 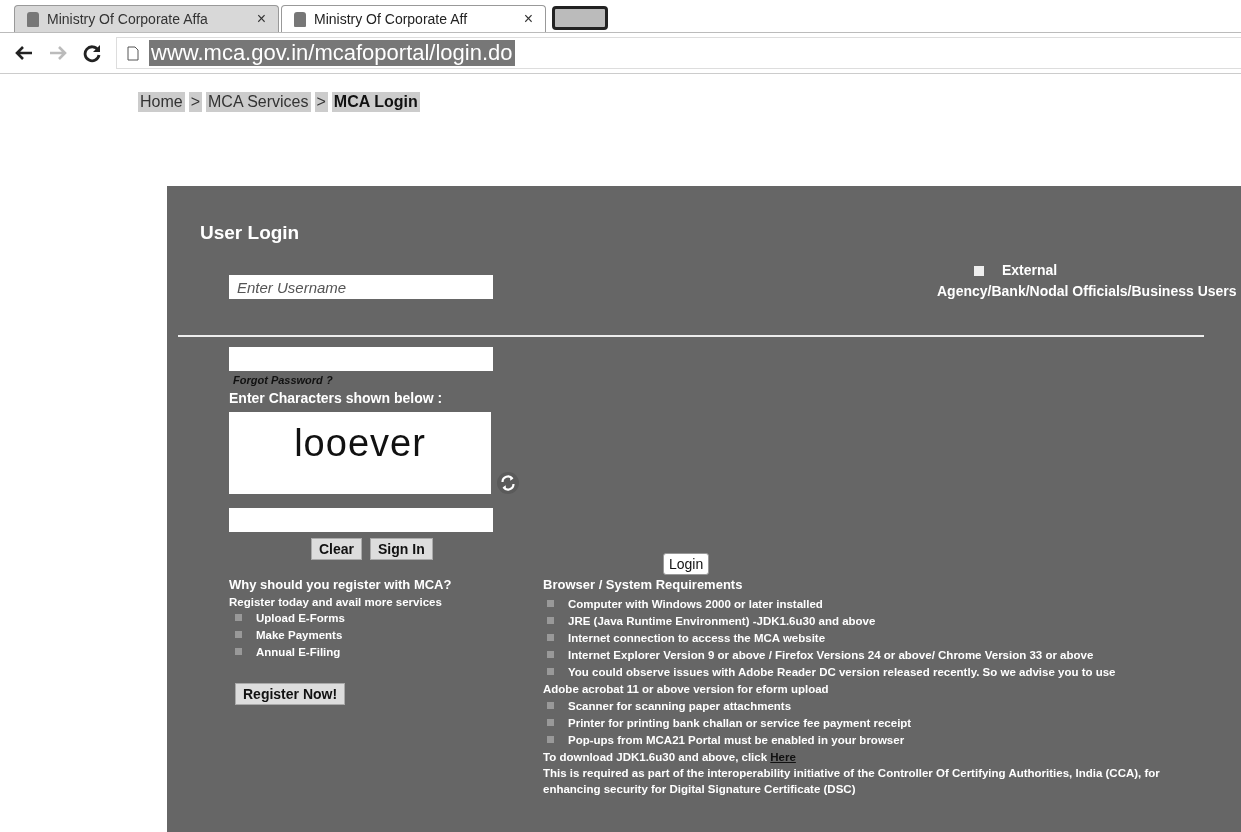 I want to click on breadcrumb-link: Home, so click(x=161, y=102).